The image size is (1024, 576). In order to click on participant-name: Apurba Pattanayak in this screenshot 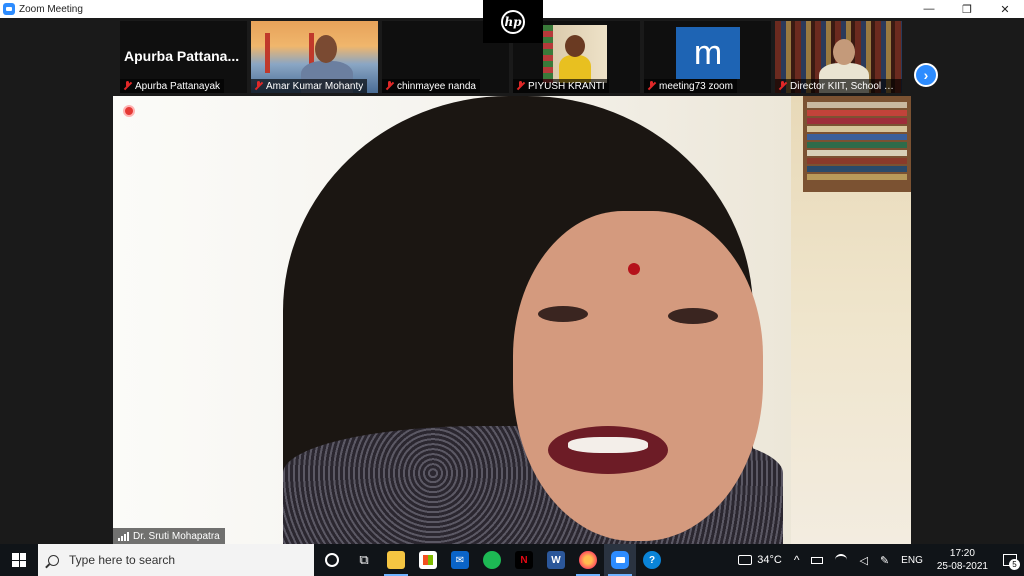, I will do `click(178, 86)`.